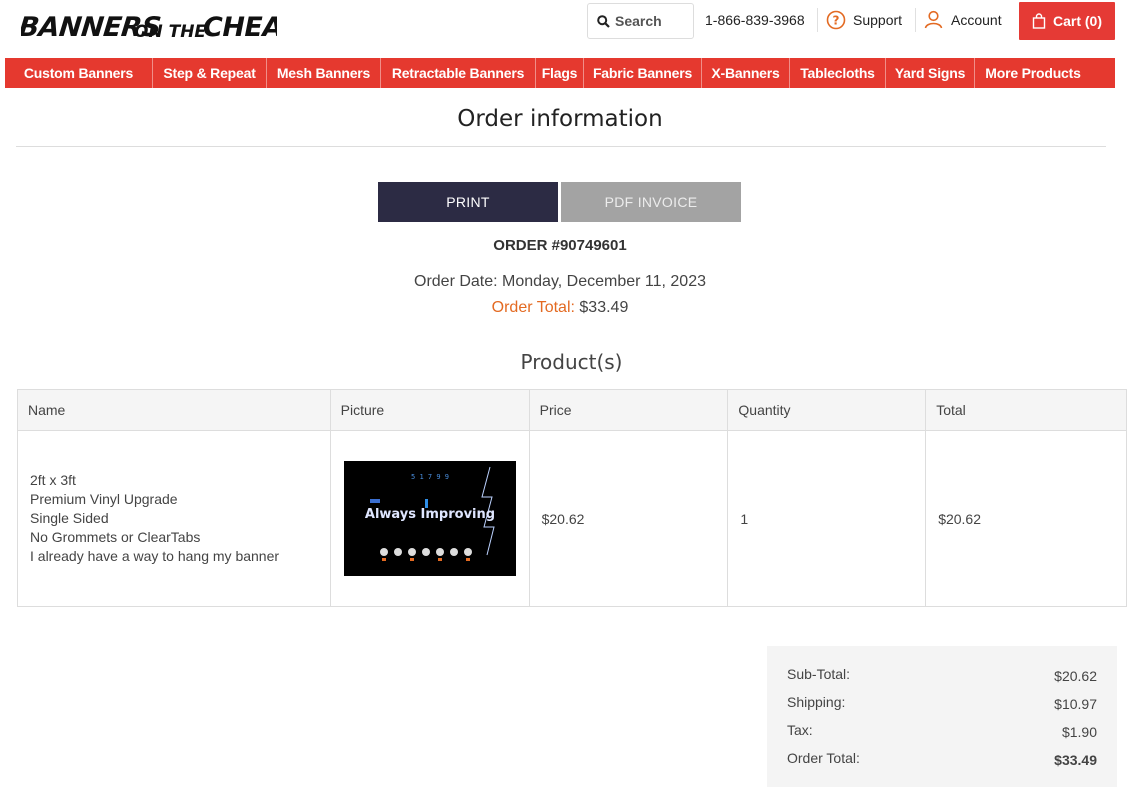 This screenshot has width=1147, height=797. I want to click on column-header-name: Name, so click(174, 410).